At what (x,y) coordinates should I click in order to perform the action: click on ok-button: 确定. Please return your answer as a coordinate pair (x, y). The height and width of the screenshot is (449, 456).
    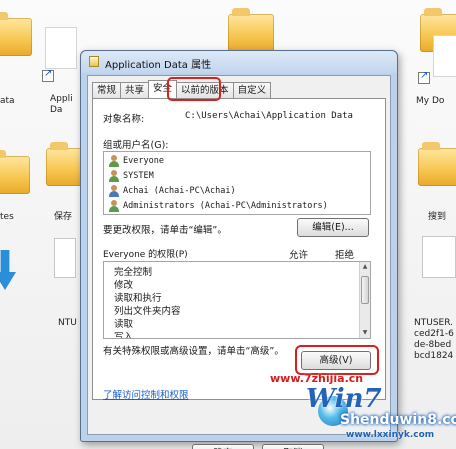
    Looking at the image, I should click on (223, 446).